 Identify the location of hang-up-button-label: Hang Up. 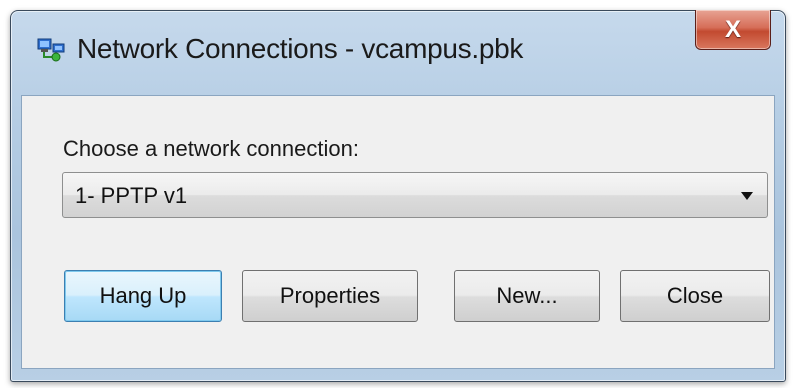
(143, 295).